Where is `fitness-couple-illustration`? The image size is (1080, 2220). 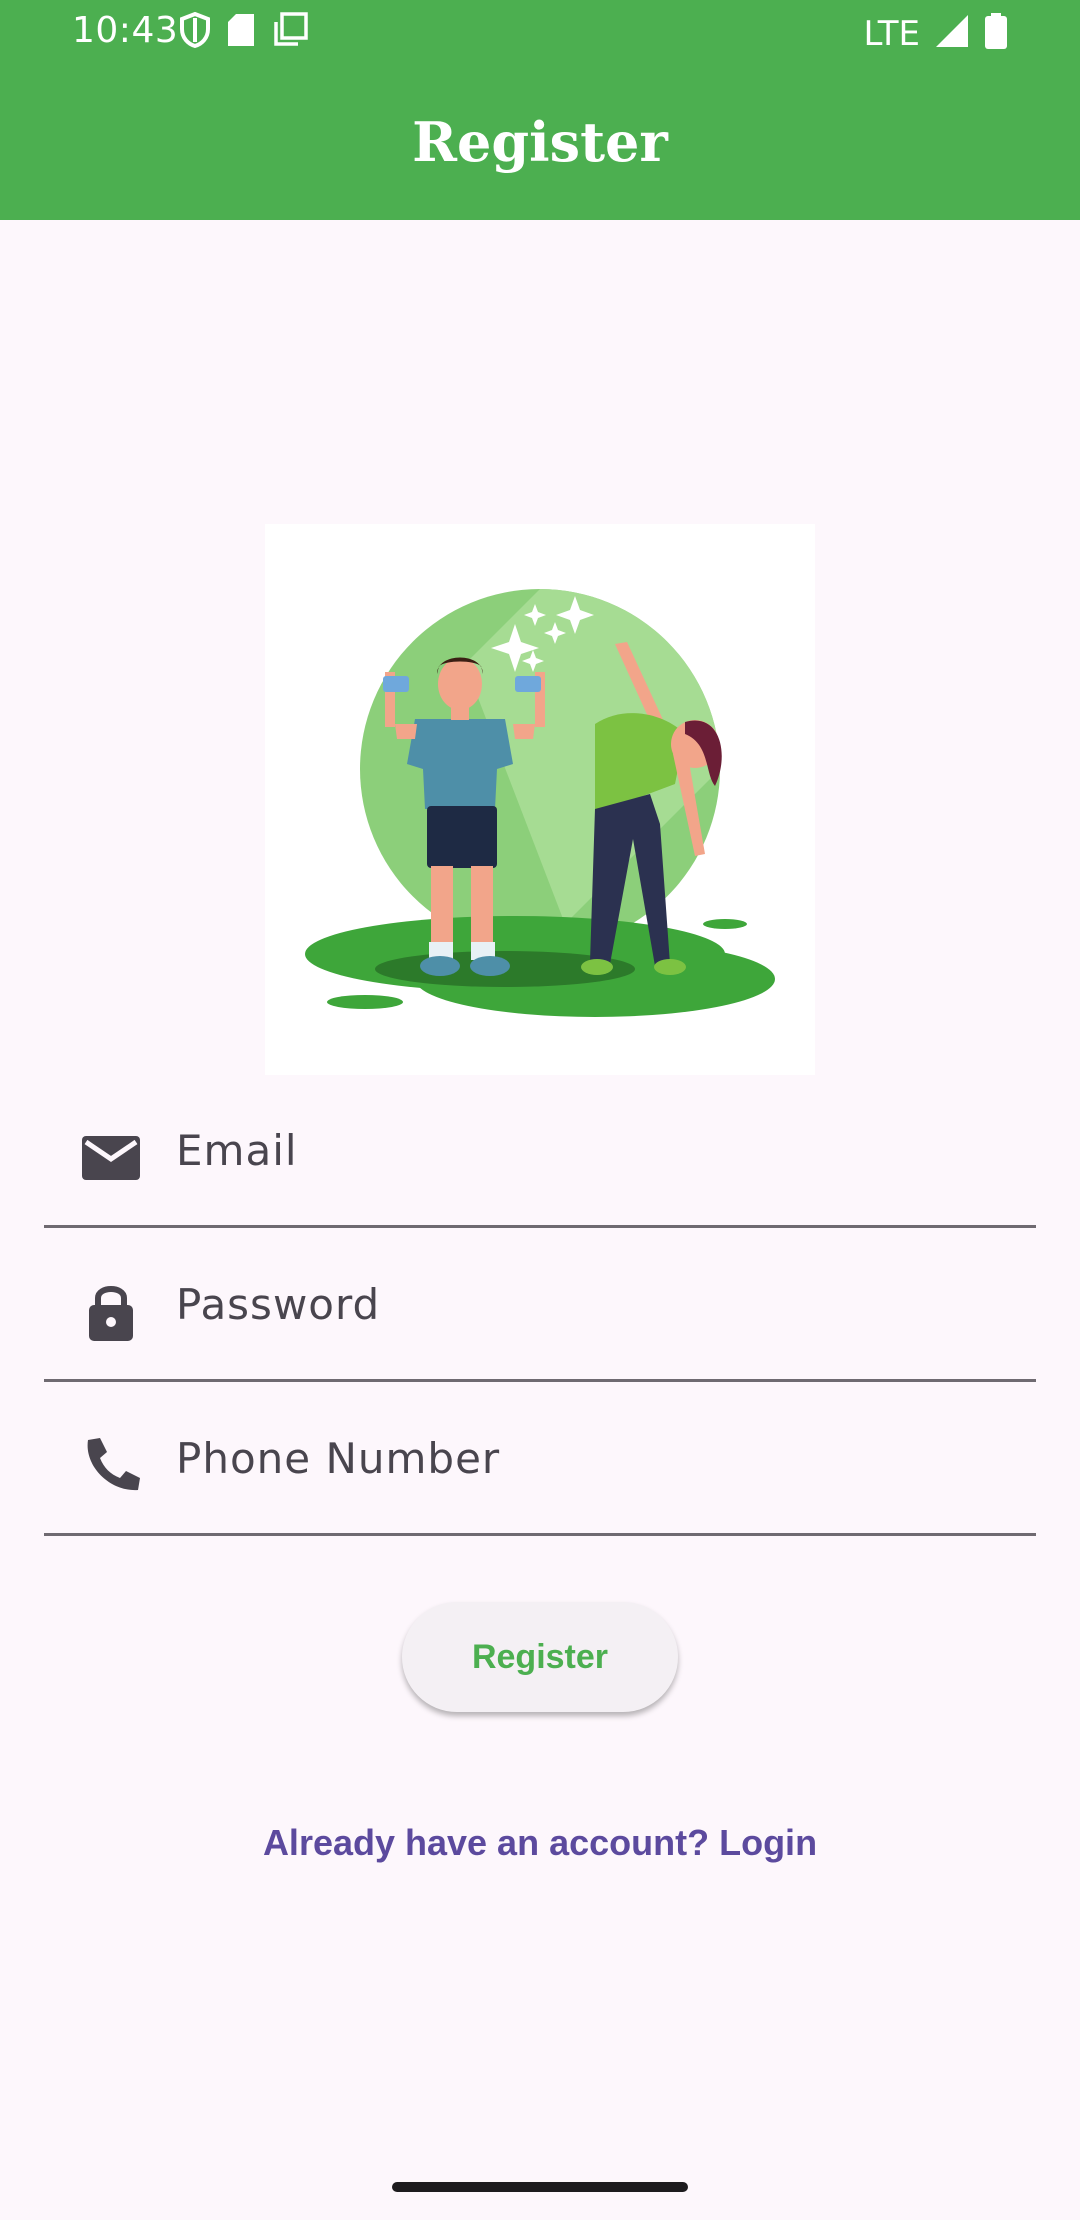 fitness-couple-illustration is located at coordinates (540, 799).